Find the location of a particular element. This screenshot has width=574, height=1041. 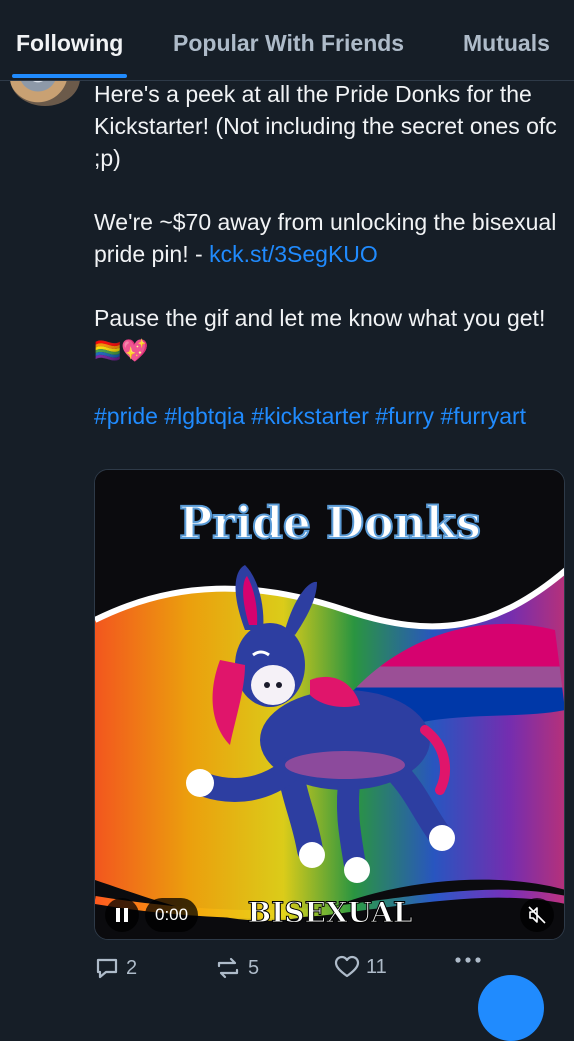

more-options-button is located at coordinates (468, 960).